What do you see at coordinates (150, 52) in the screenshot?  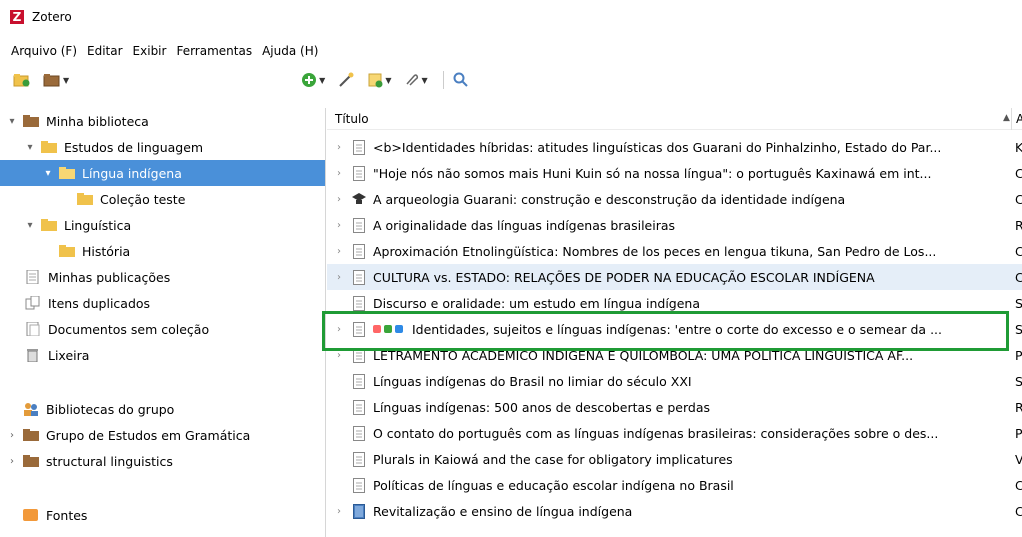 I see `menu-view: Exibir` at bounding box center [150, 52].